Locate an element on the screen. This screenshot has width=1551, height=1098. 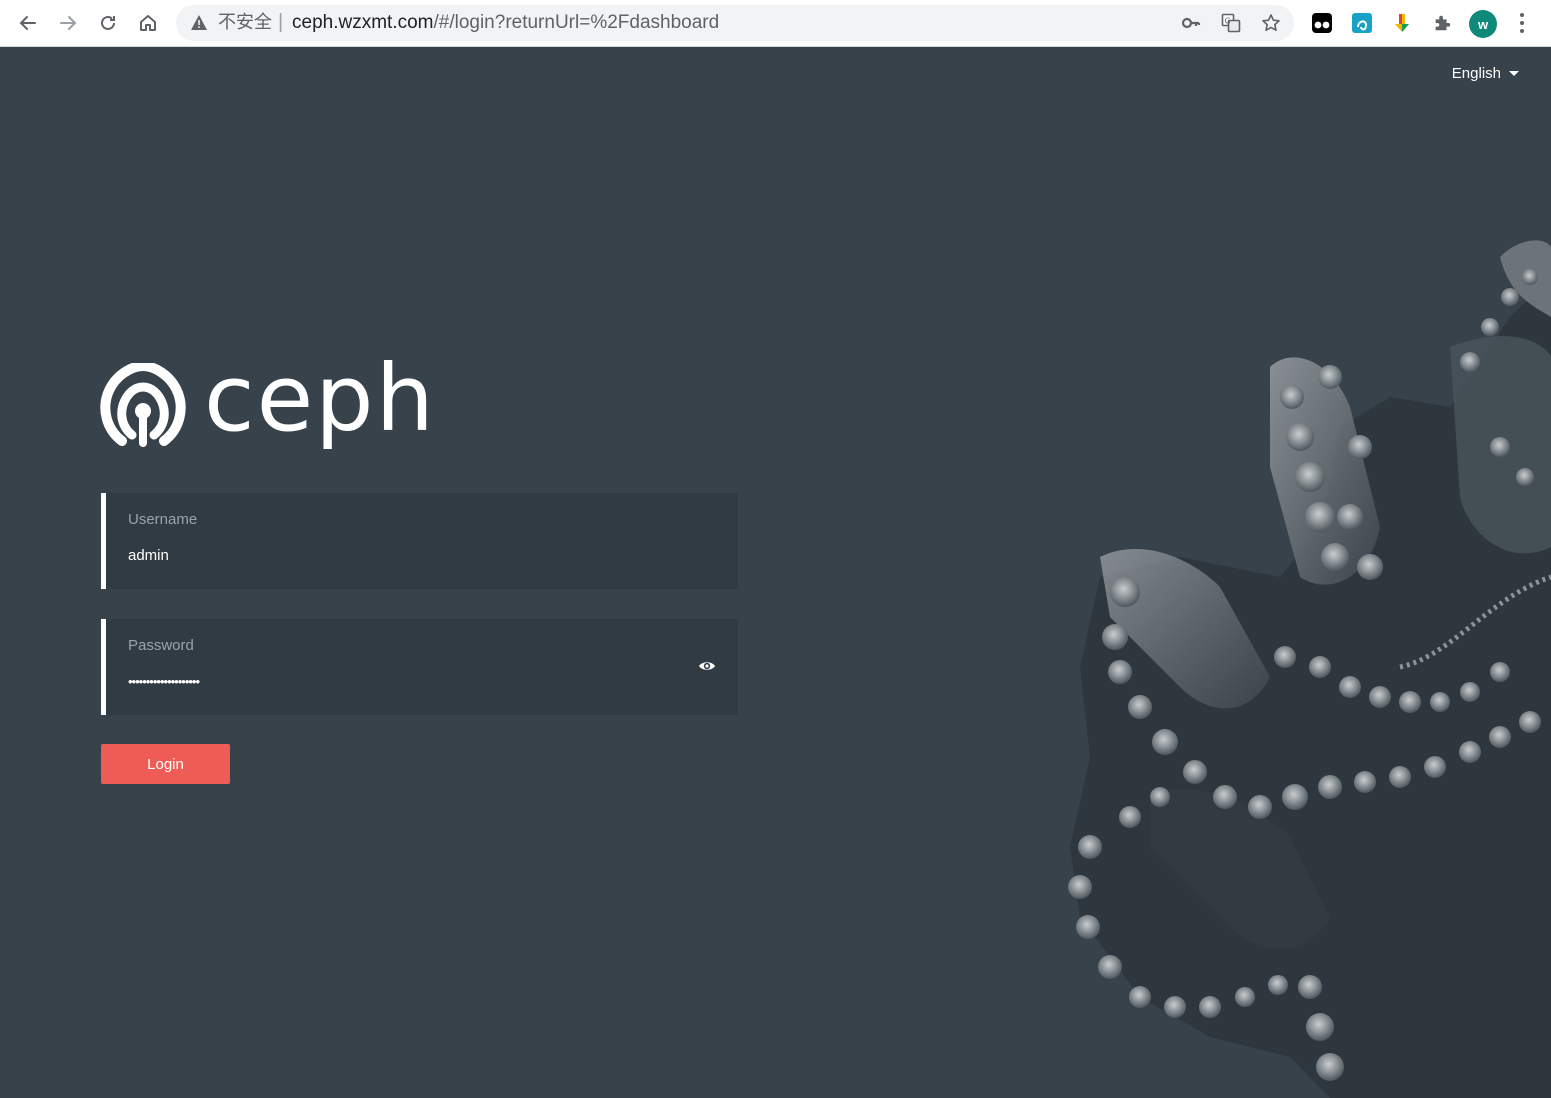
password-label: Password is located at coordinates (161, 645).